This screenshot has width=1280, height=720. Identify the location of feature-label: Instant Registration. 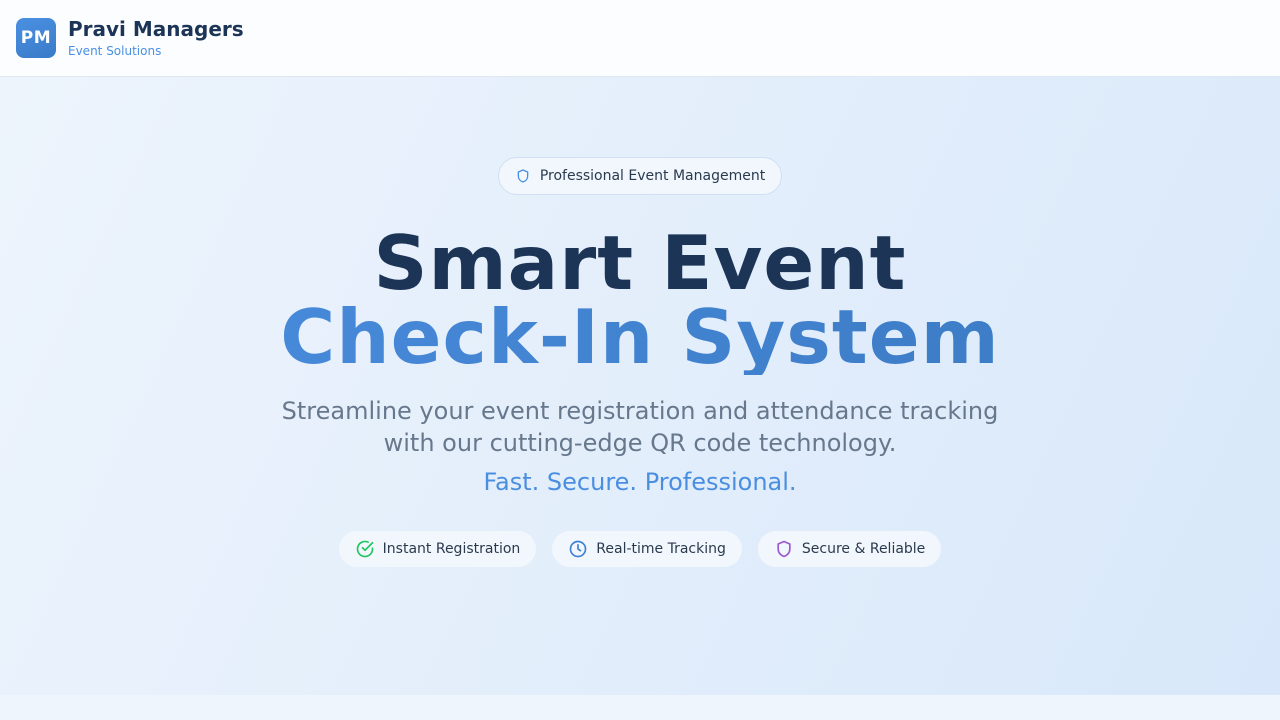
(451, 549).